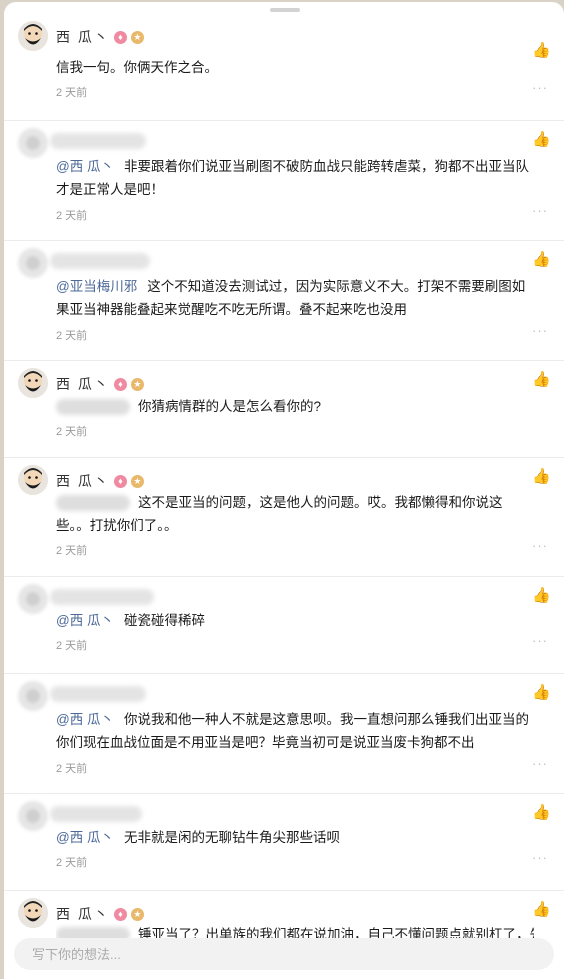 The image size is (564, 979). Describe the element at coordinates (295, 67) in the screenshot. I see `comment-text: 信我一句。你俩天作之合。` at that location.